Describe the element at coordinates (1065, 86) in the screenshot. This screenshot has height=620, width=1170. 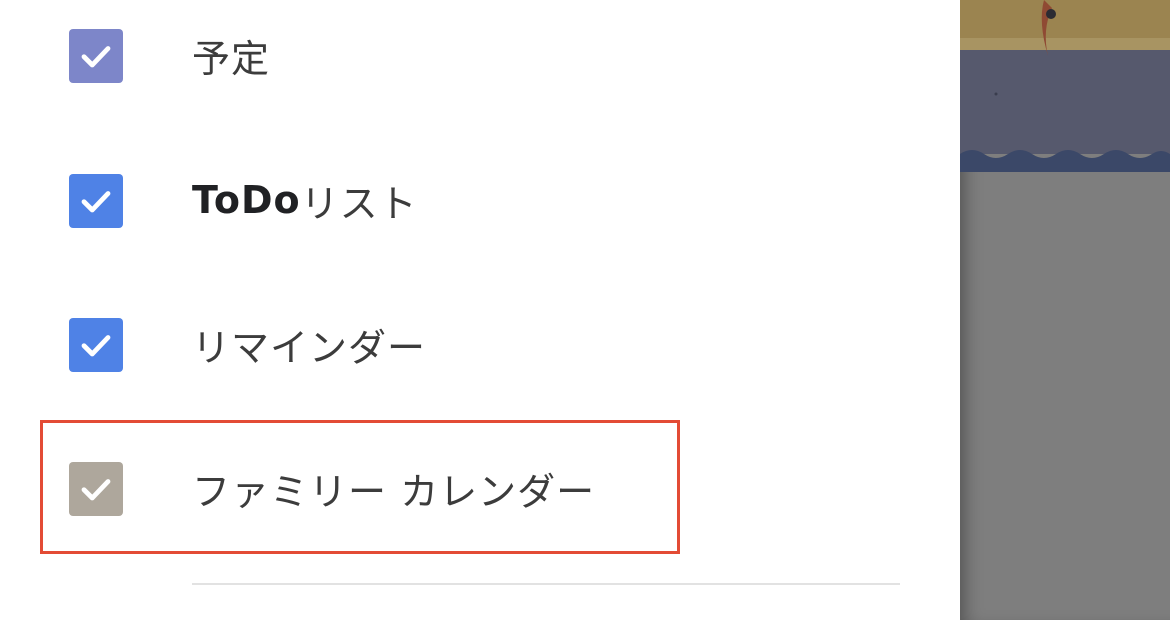
I see `header-illustration` at that location.